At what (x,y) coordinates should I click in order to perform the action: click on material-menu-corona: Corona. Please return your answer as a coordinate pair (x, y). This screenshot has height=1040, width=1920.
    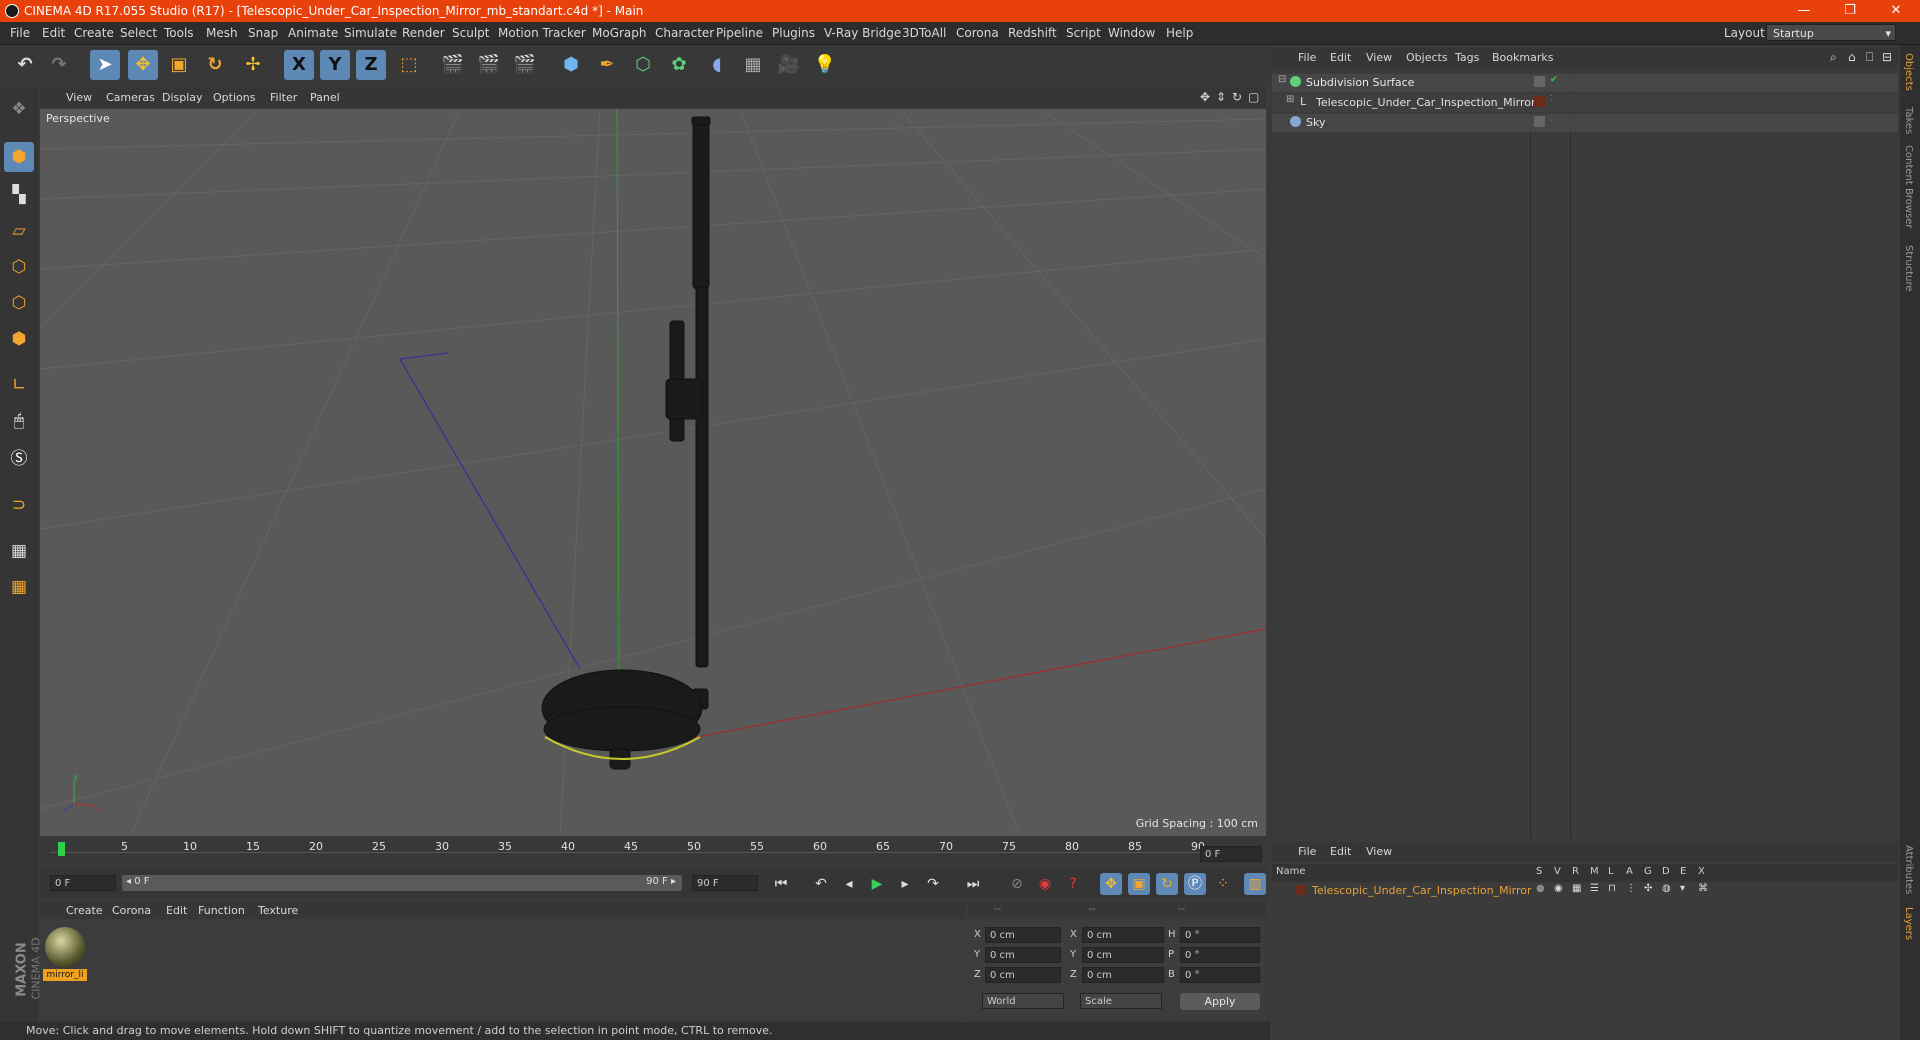
    Looking at the image, I should click on (131, 910).